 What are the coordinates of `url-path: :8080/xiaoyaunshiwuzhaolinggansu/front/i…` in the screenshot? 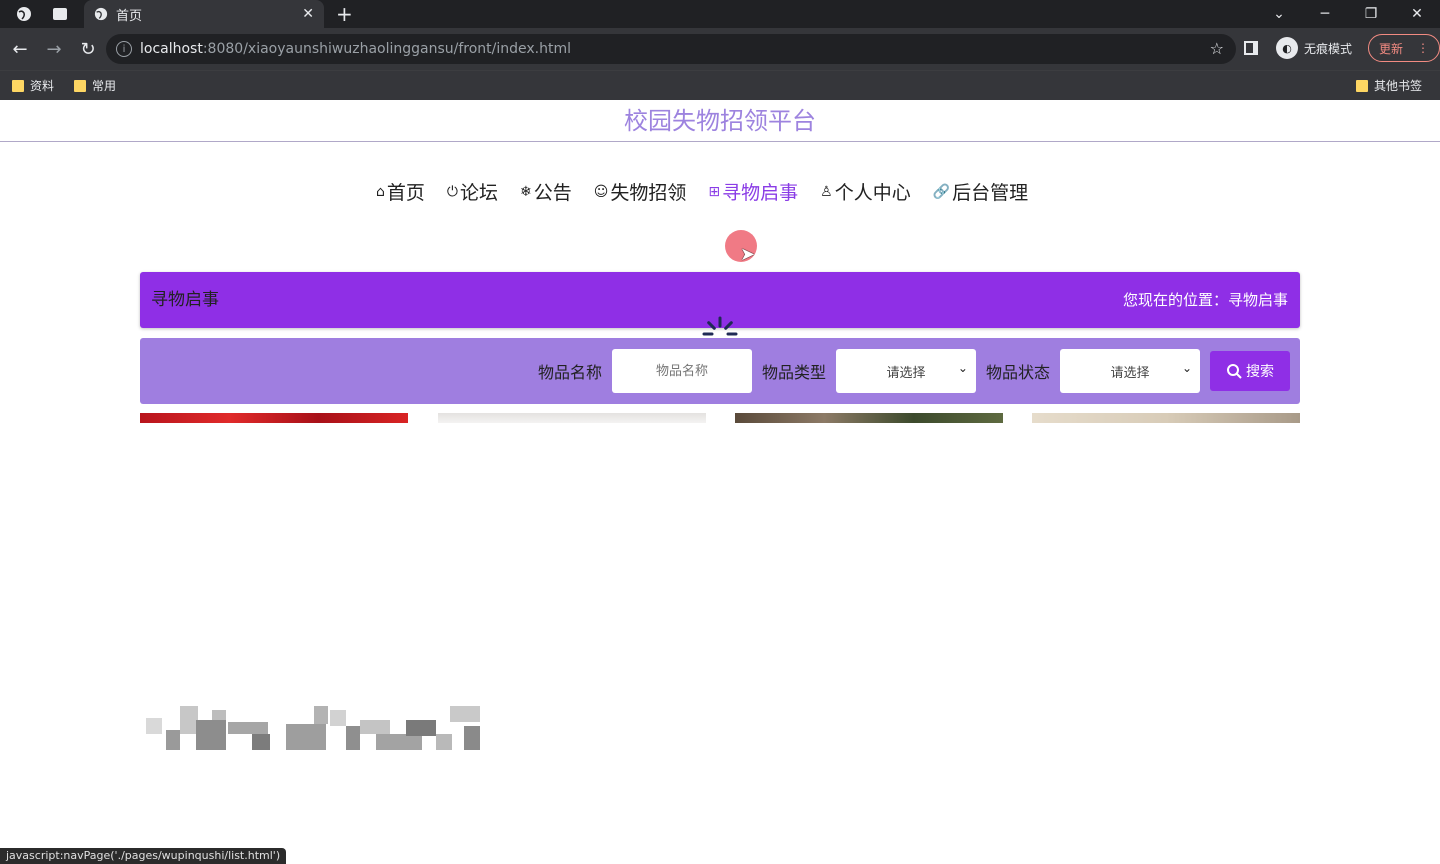 It's located at (387, 49).